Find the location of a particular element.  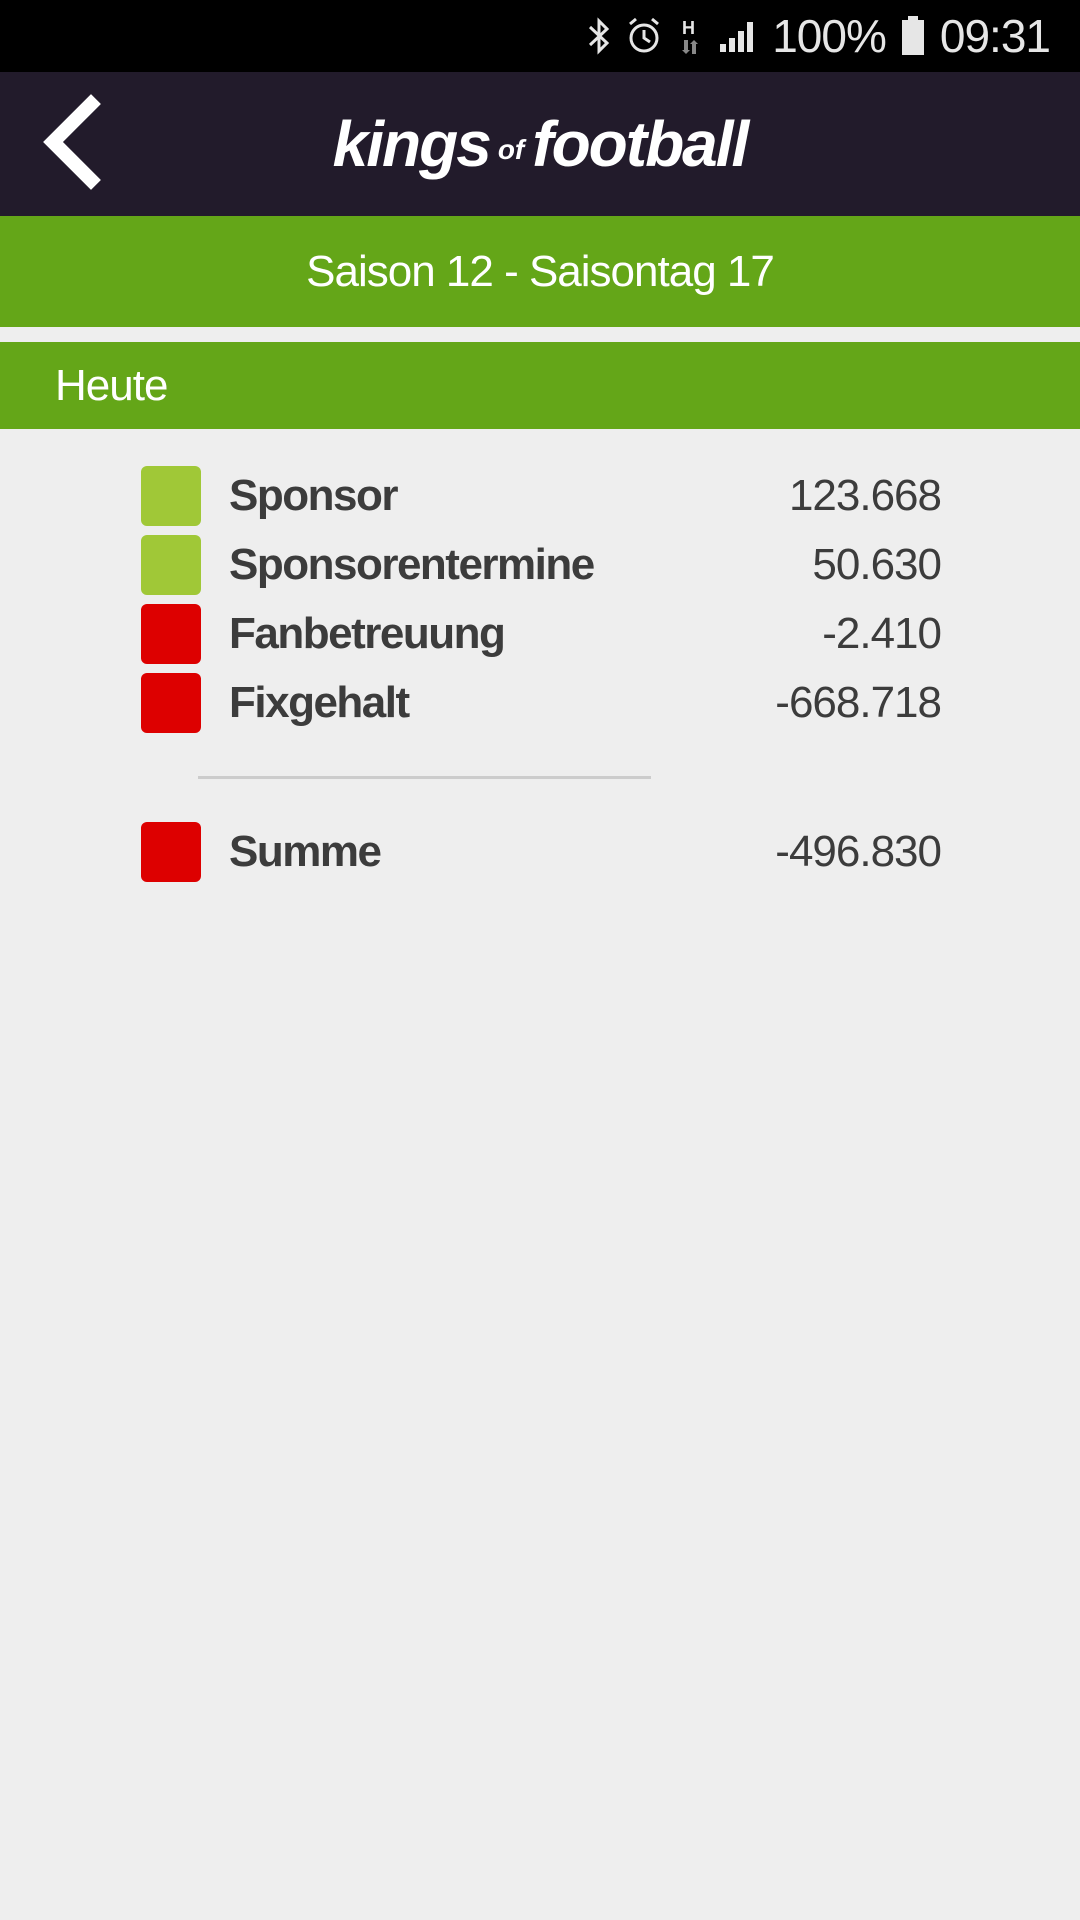

finance-row-fanbetreuung: Fanbetreuung -2.410 is located at coordinates (541, 634).